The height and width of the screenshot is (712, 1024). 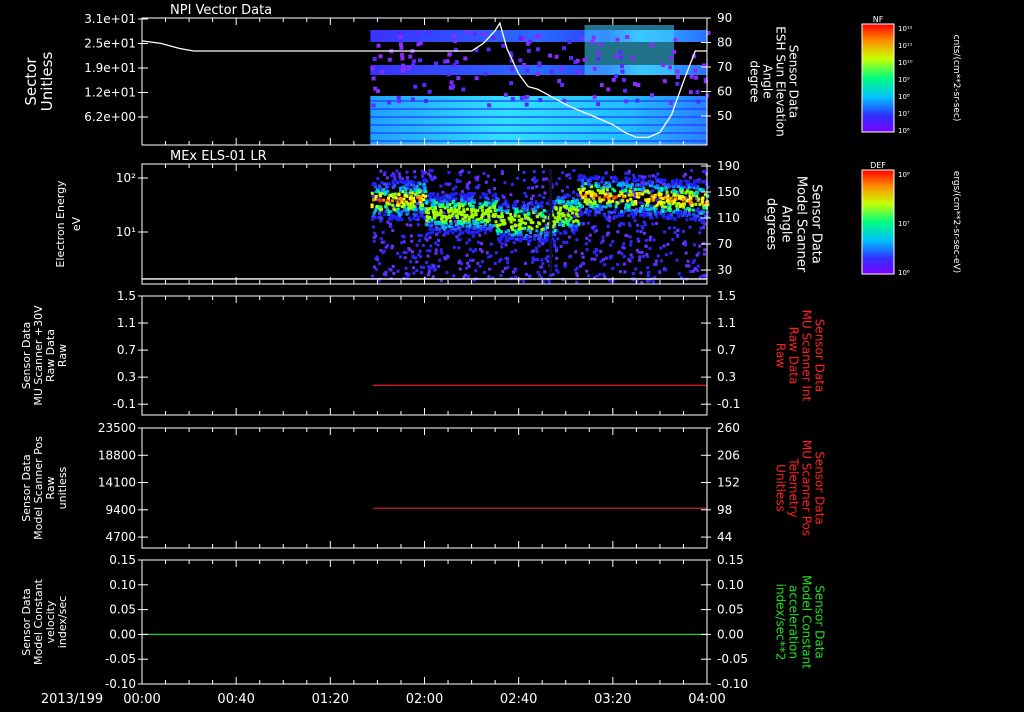 What do you see at coordinates (956, 222) in the screenshot?
I see `colorbar-label: ergs/(cm**2-sr-sec-eV)` at bounding box center [956, 222].